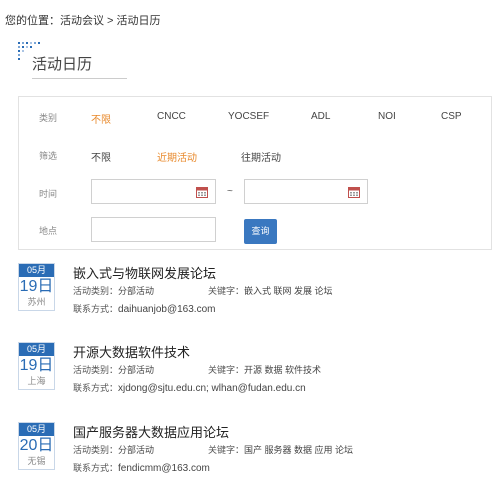 Image resolution: width=500 pixels, height=499 pixels. I want to click on event-keywords-value: 开源 数据 软件技术, so click(283, 370).